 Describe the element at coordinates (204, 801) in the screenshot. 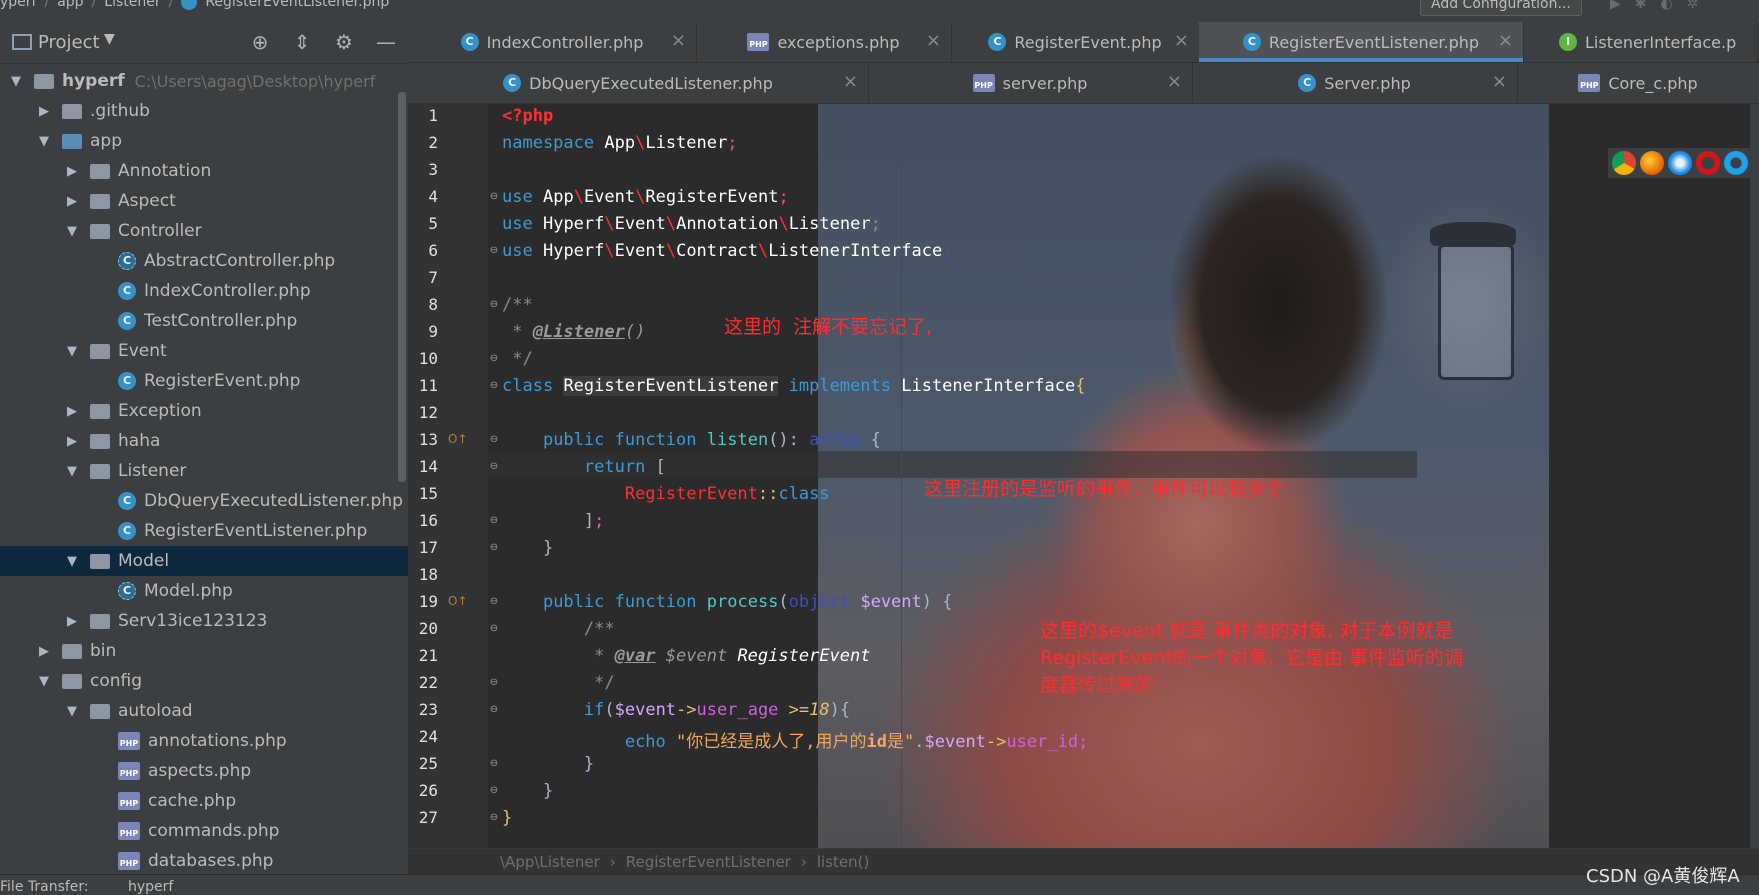

I see `tree-item: PHP cache.php` at that location.